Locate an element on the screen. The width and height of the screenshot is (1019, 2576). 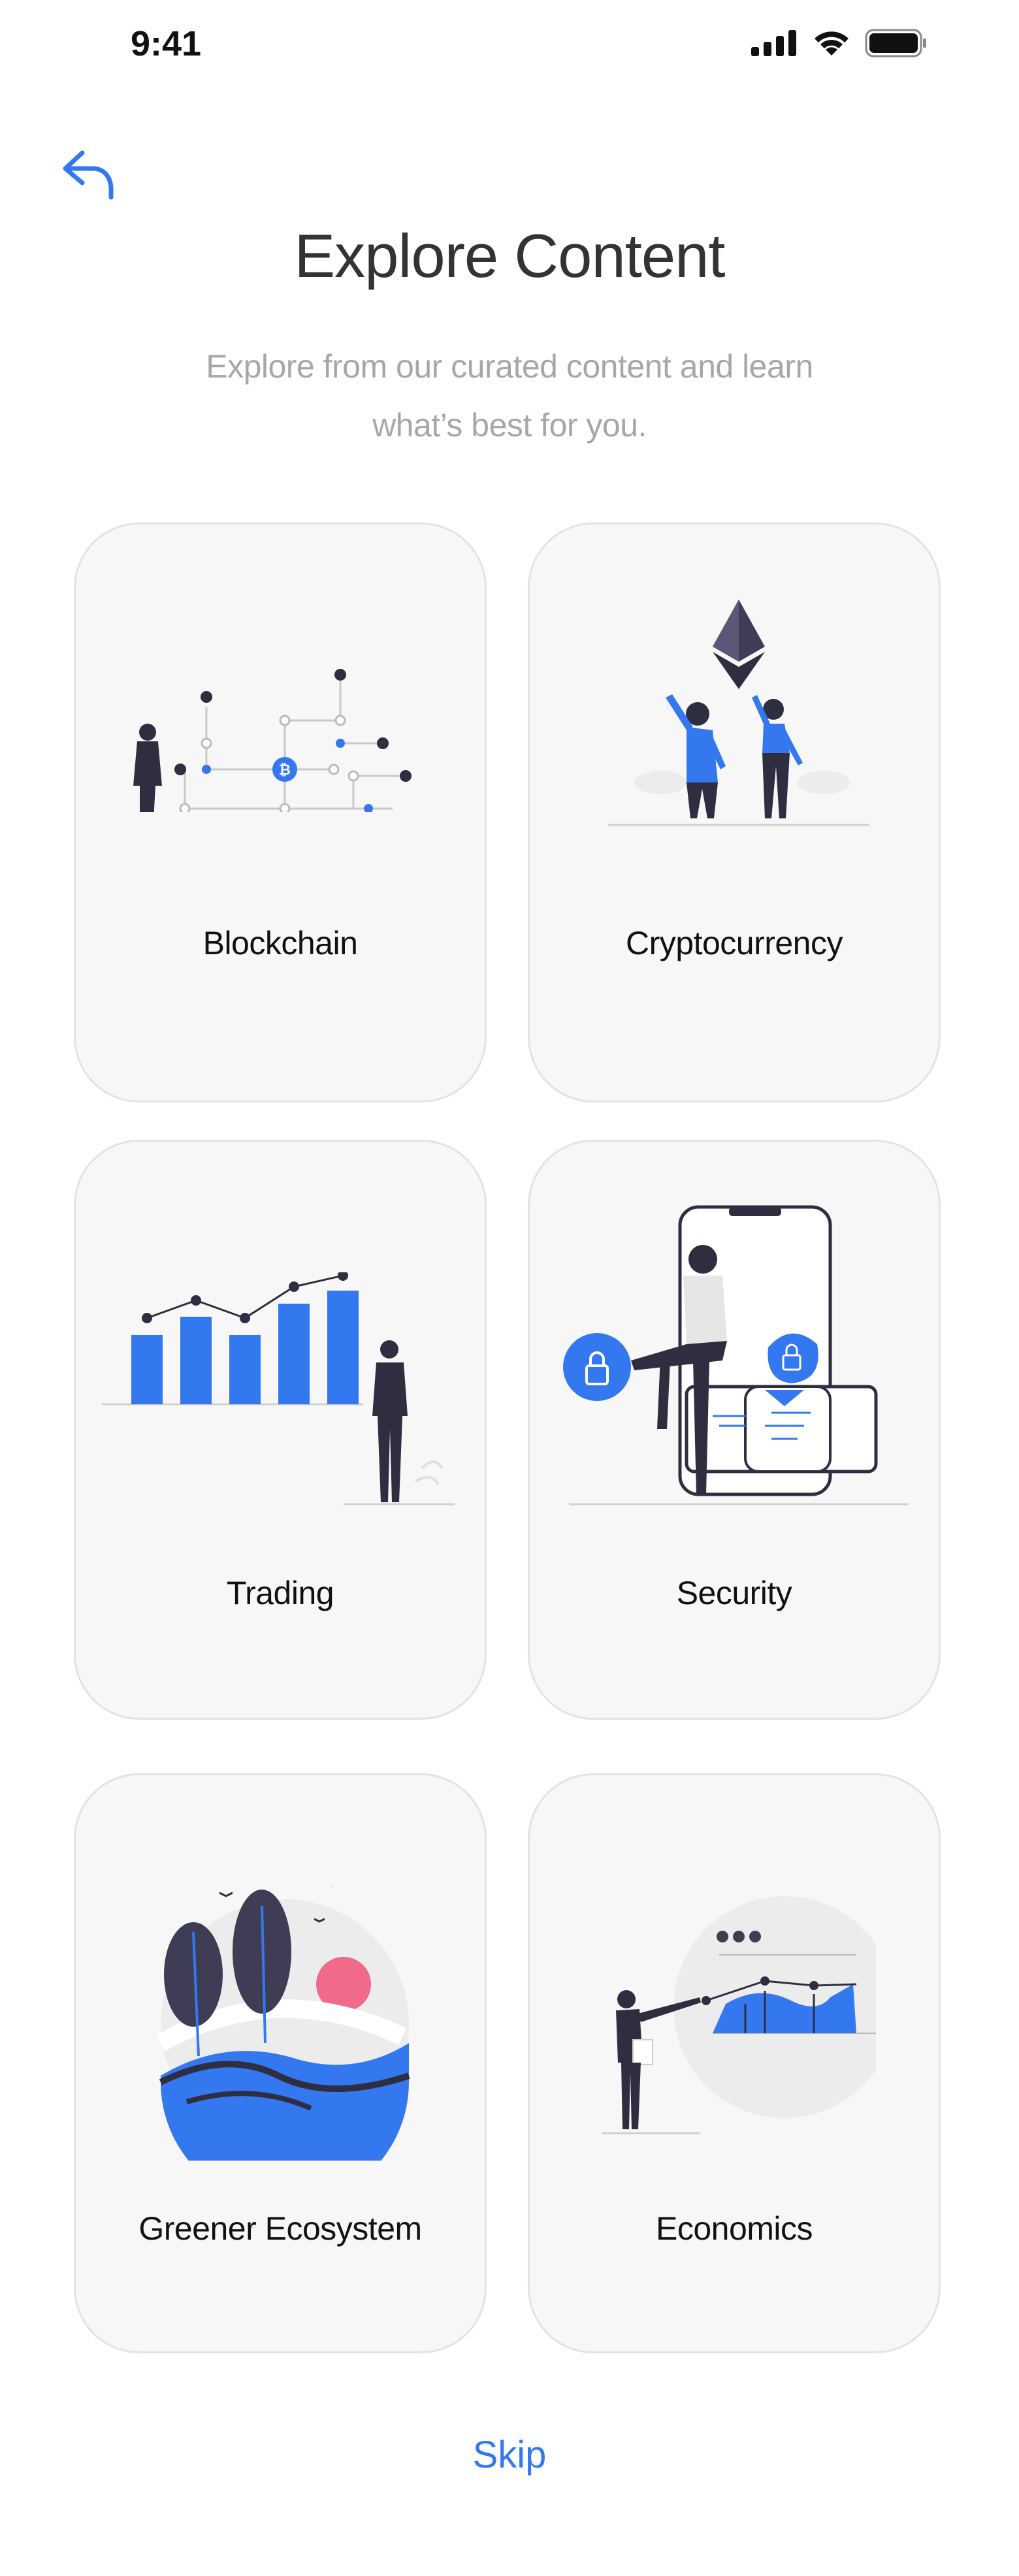
card-greener-ecosystem: Greener Ecosystem is located at coordinates (280, 2063).